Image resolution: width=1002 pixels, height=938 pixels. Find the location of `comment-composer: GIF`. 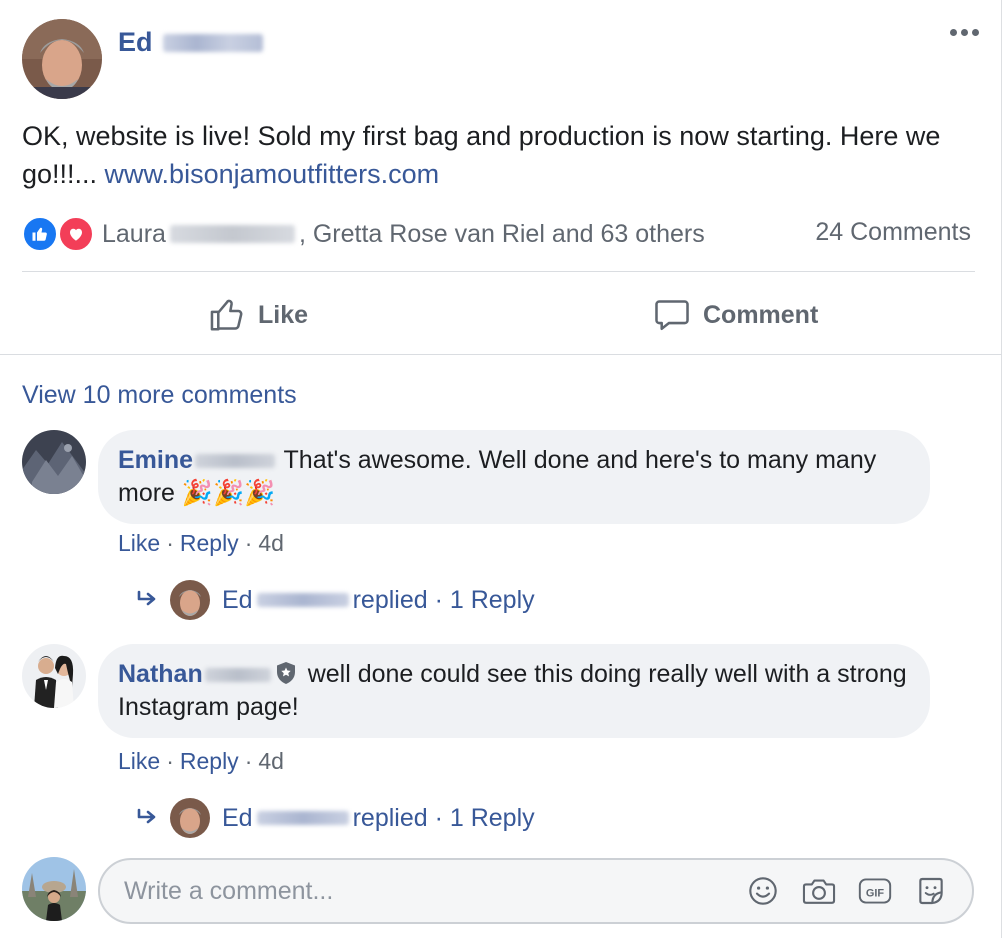

comment-composer: GIF is located at coordinates (536, 891).